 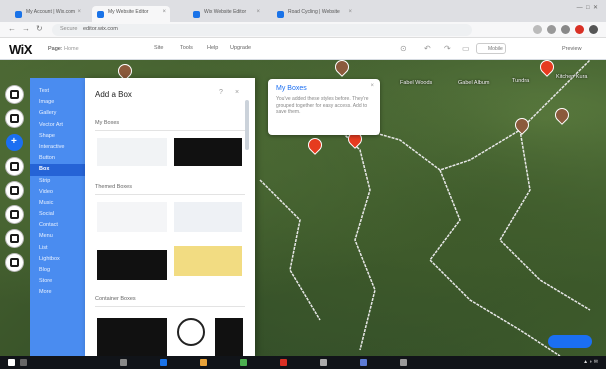 What do you see at coordinates (14, 214) in the screenshot?
I see `blog-icon` at bounding box center [14, 214].